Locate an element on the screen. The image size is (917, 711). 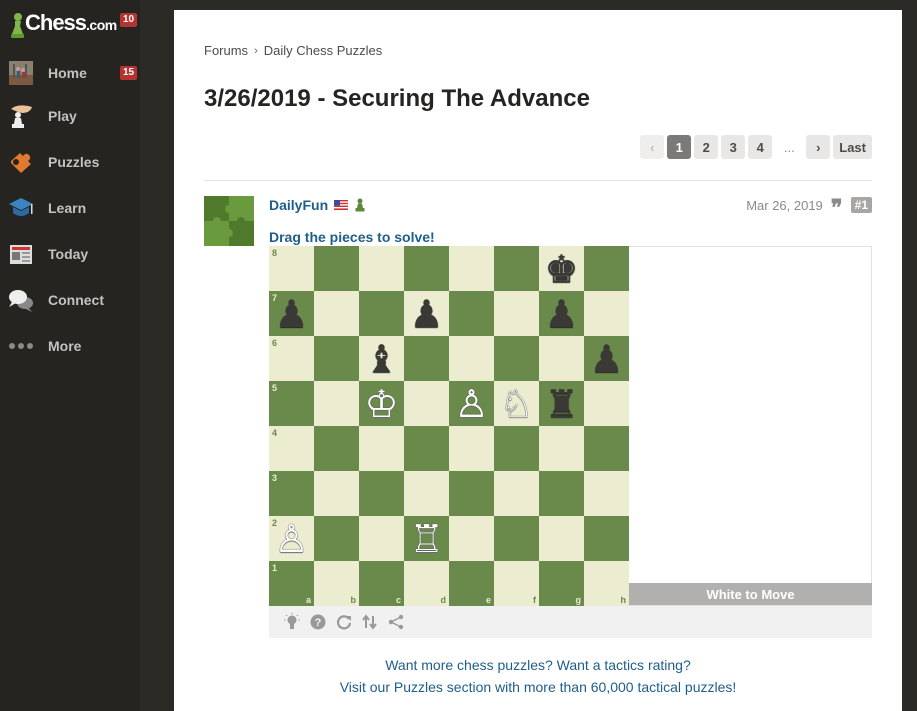
square-c6: ♝ is located at coordinates (381, 358).